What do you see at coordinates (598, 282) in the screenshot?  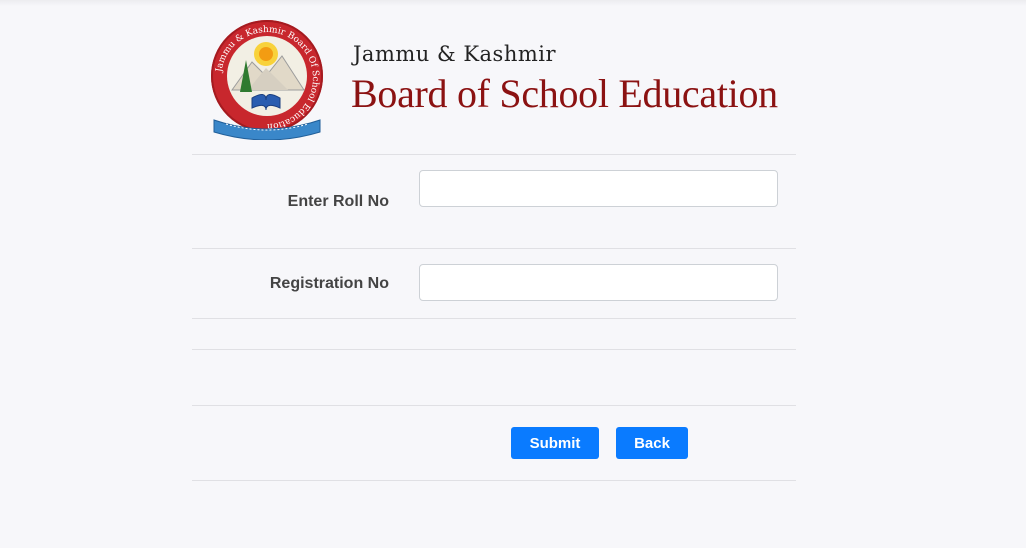 I see `registration-no-input` at bounding box center [598, 282].